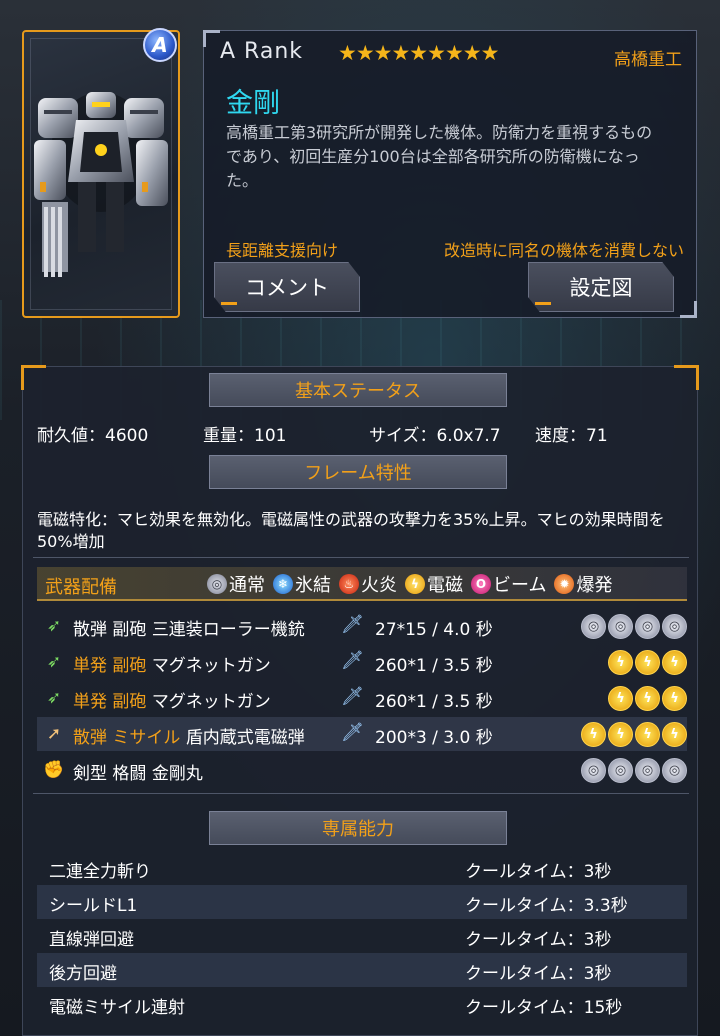  What do you see at coordinates (362, 868) in the screenshot?
I see `ability-row: 二連全力斬り クールタイム：3秒` at bounding box center [362, 868].